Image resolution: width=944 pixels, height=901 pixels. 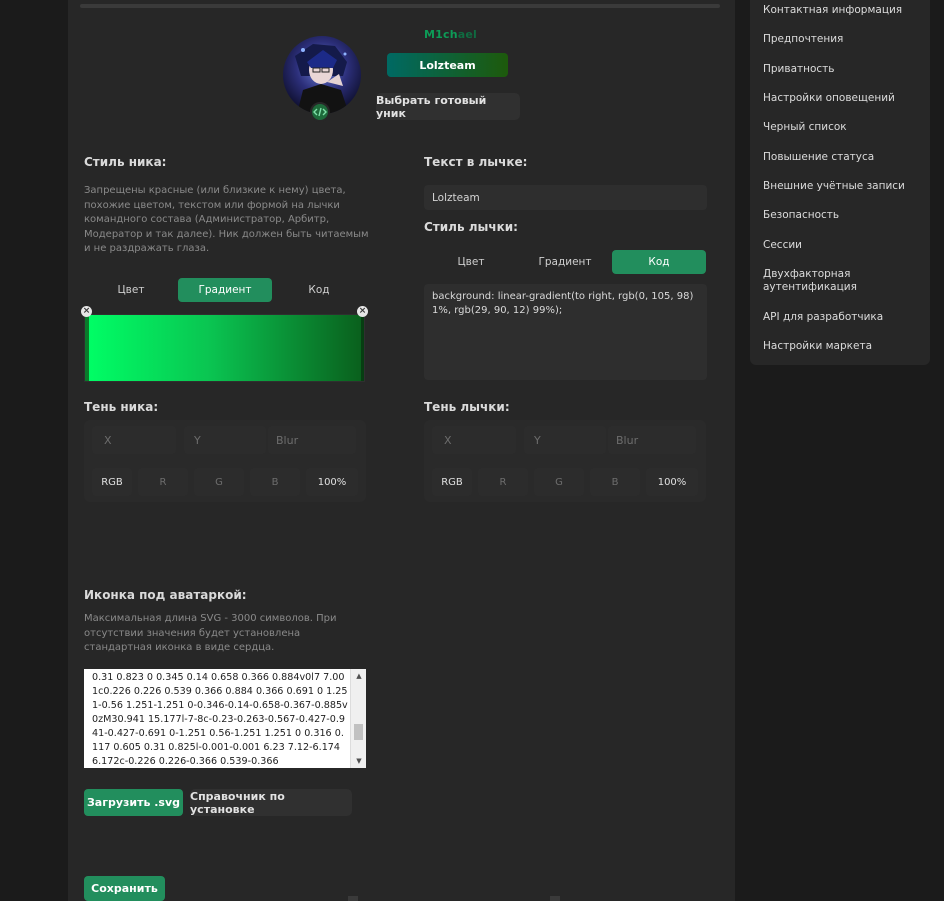 What do you see at coordinates (87, 348) in the screenshot?
I see `gradient-stop-left` at bounding box center [87, 348].